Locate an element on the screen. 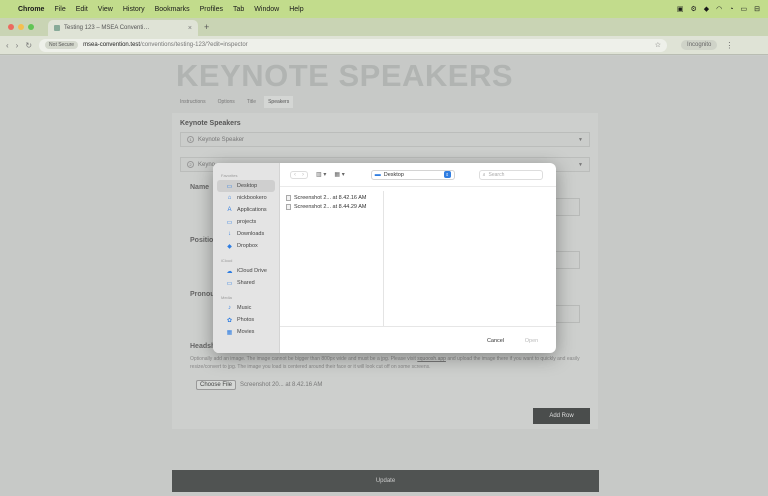  accordion-label: Keynote Speaker is located at coordinates (221, 139).